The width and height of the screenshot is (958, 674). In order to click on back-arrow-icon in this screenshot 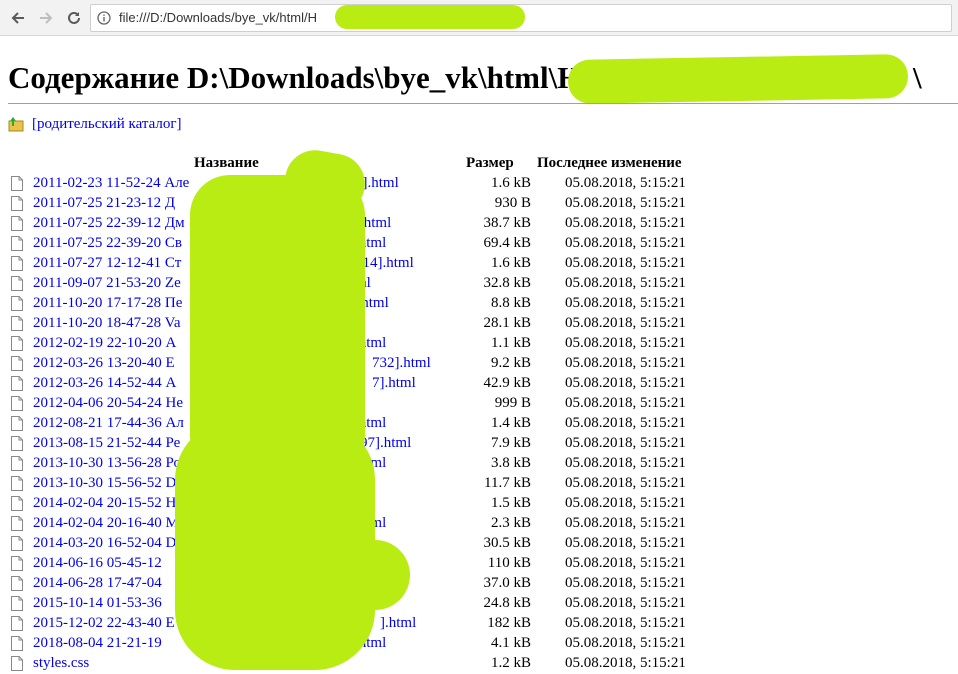, I will do `click(18, 18)`.